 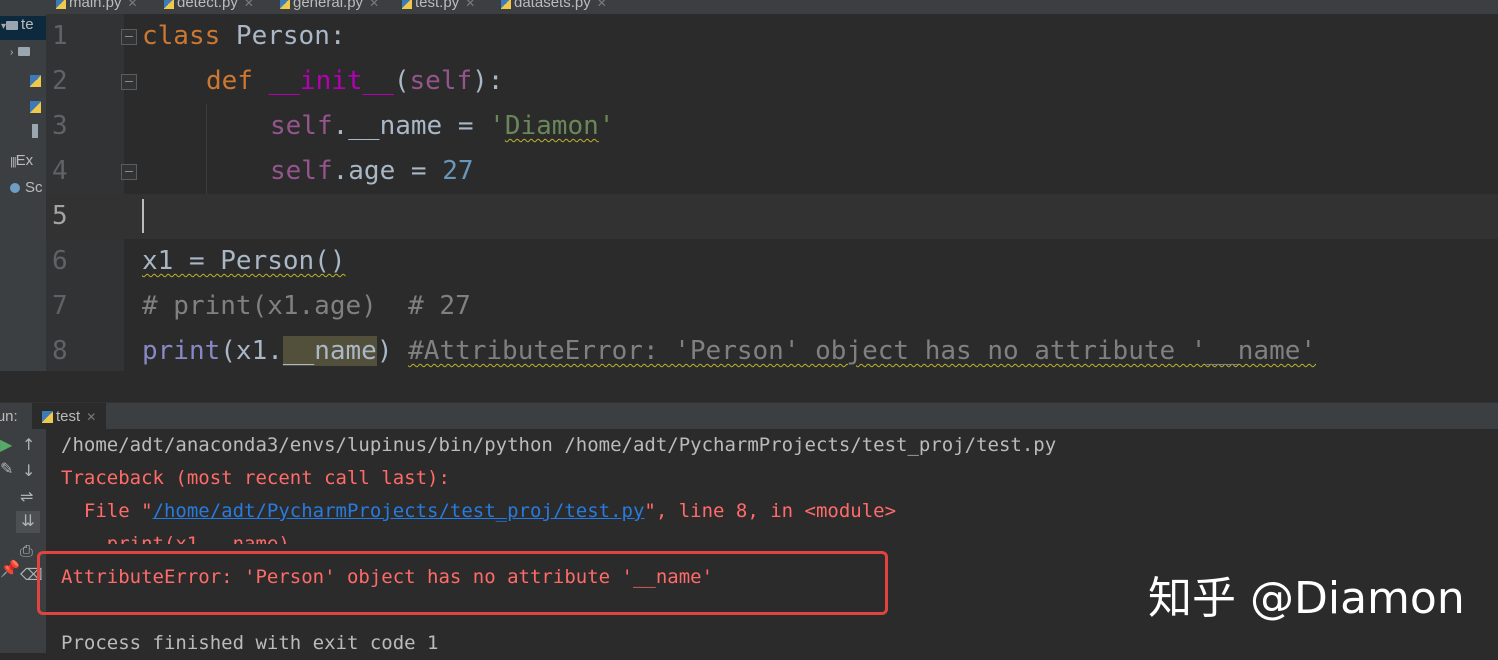 I want to click on line-number: 7, so click(x=60, y=306).